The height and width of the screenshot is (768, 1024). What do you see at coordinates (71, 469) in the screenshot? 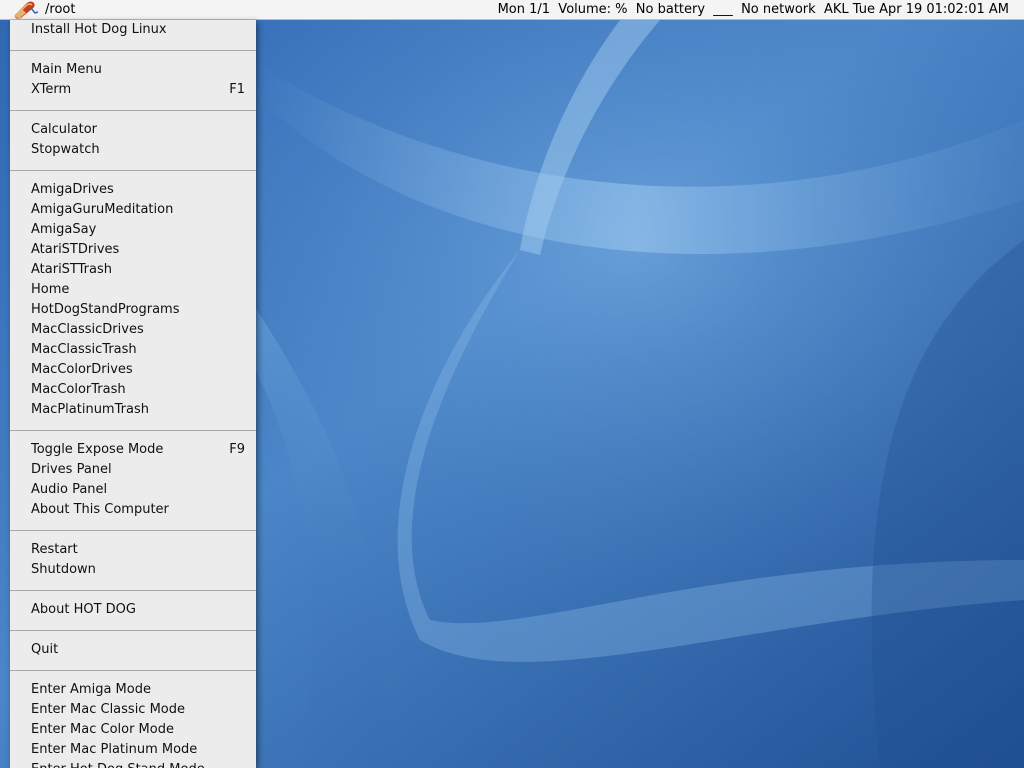
I see `menu-item-label: Drives Panel` at bounding box center [71, 469].